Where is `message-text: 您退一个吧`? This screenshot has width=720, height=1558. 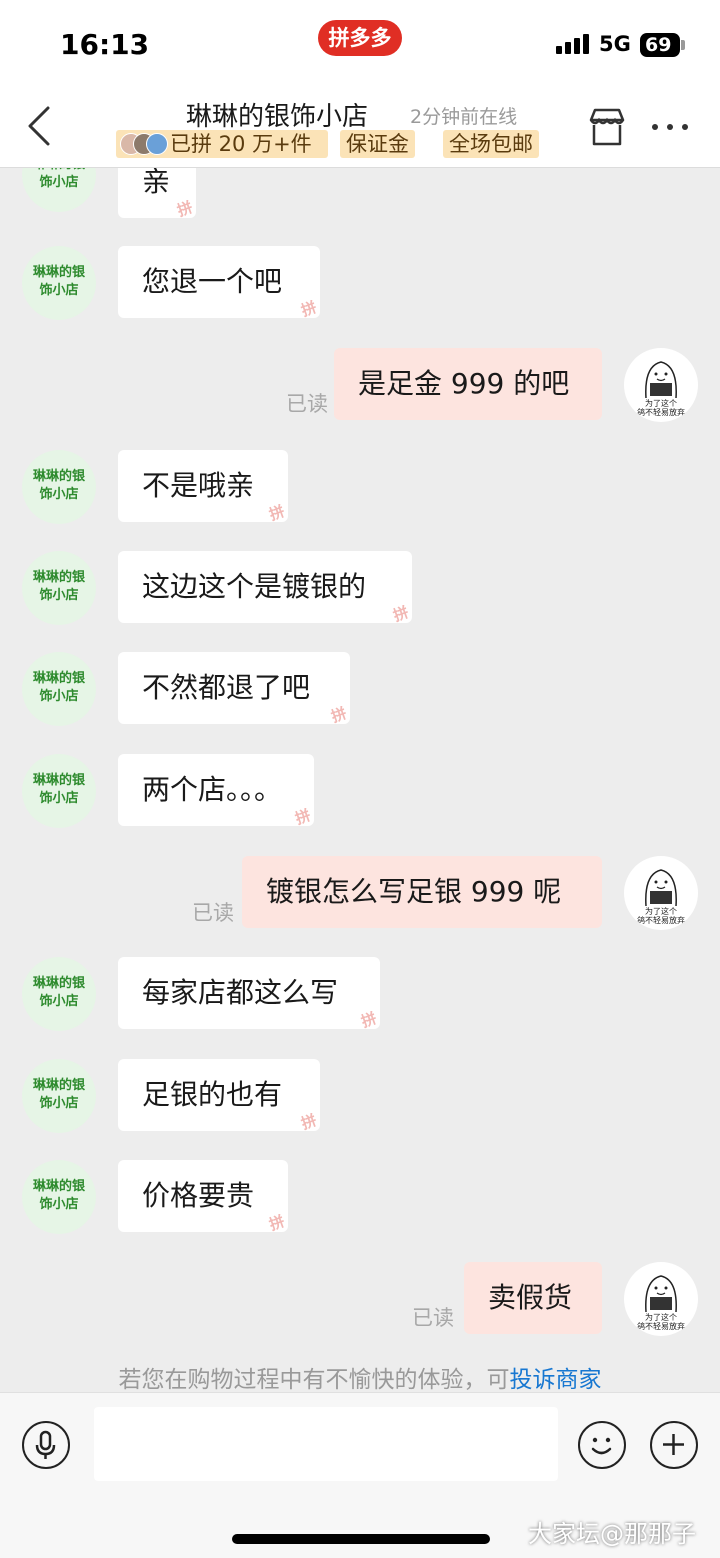
message-text: 您退一个吧 is located at coordinates (212, 281).